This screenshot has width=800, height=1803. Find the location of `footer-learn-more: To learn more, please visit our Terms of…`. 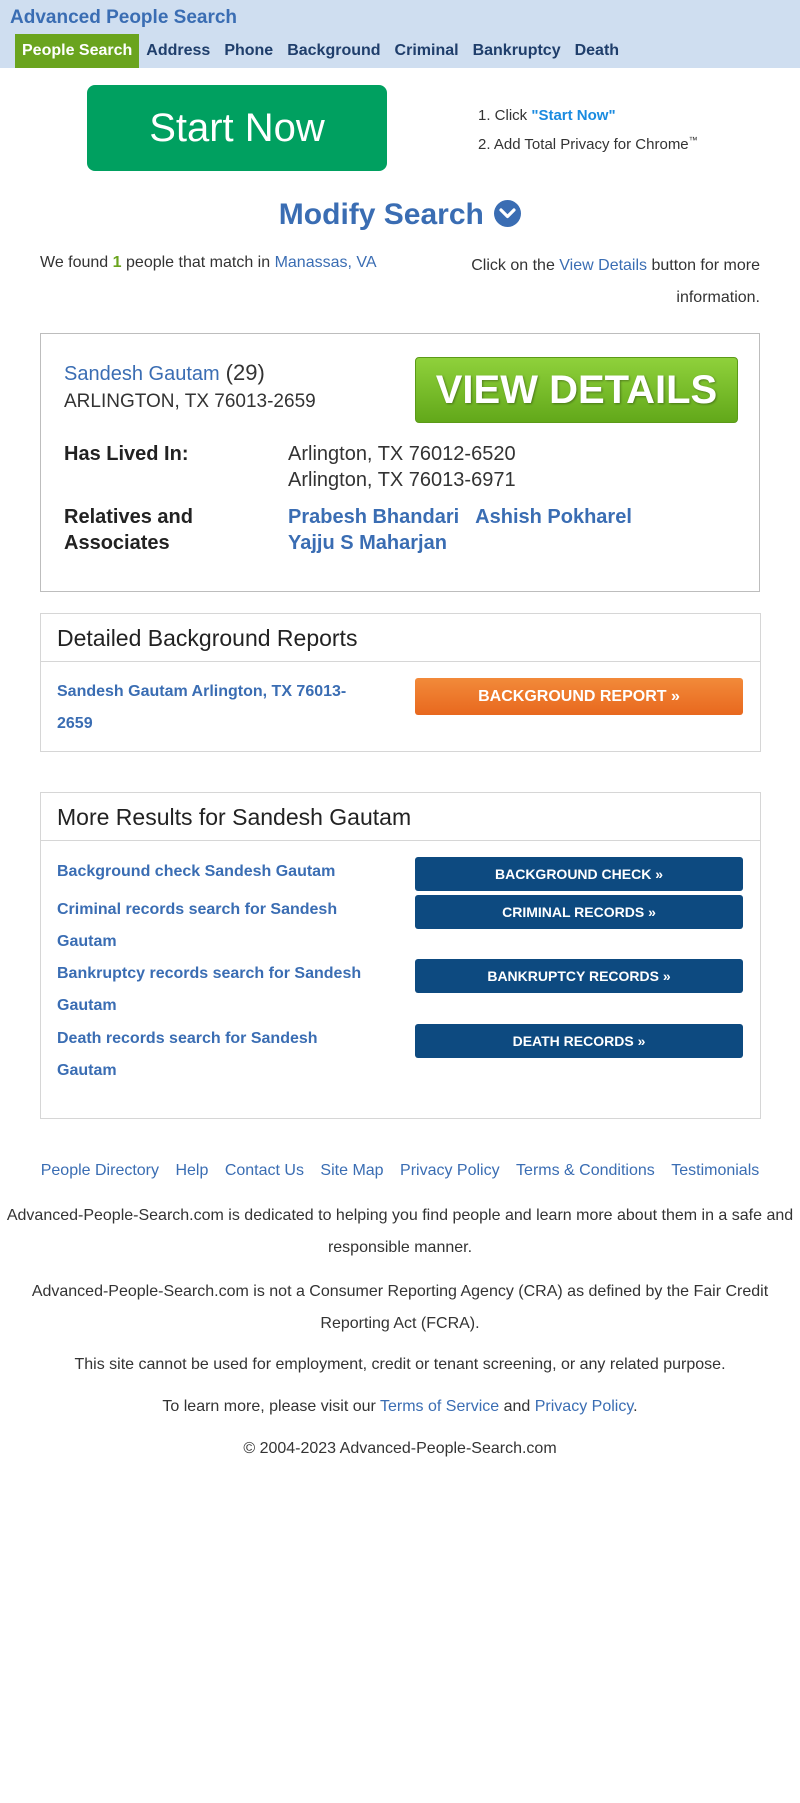

footer-learn-more: To learn more, please visit our Terms of… is located at coordinates (400, 1406).